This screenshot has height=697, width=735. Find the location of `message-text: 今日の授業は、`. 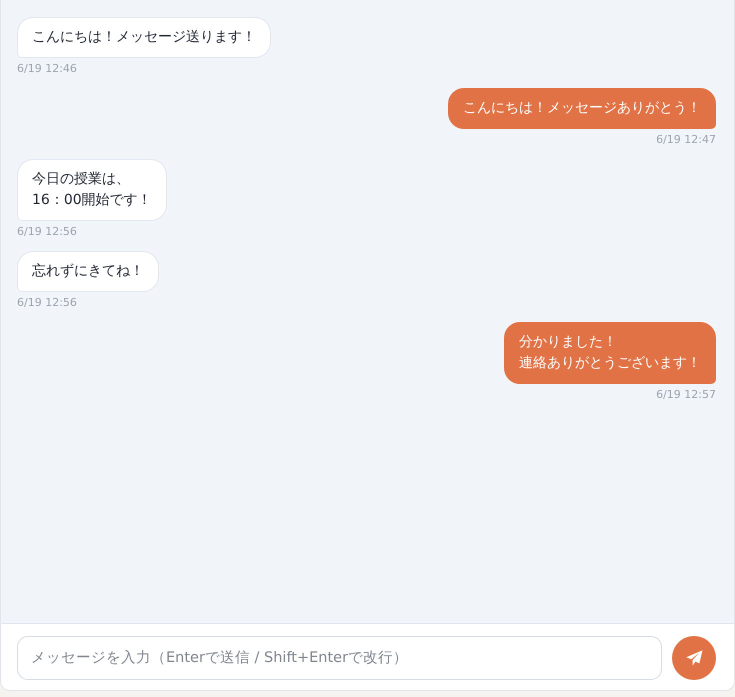

message-text: 今日の授業は、 is located at coordinates (81, 179).